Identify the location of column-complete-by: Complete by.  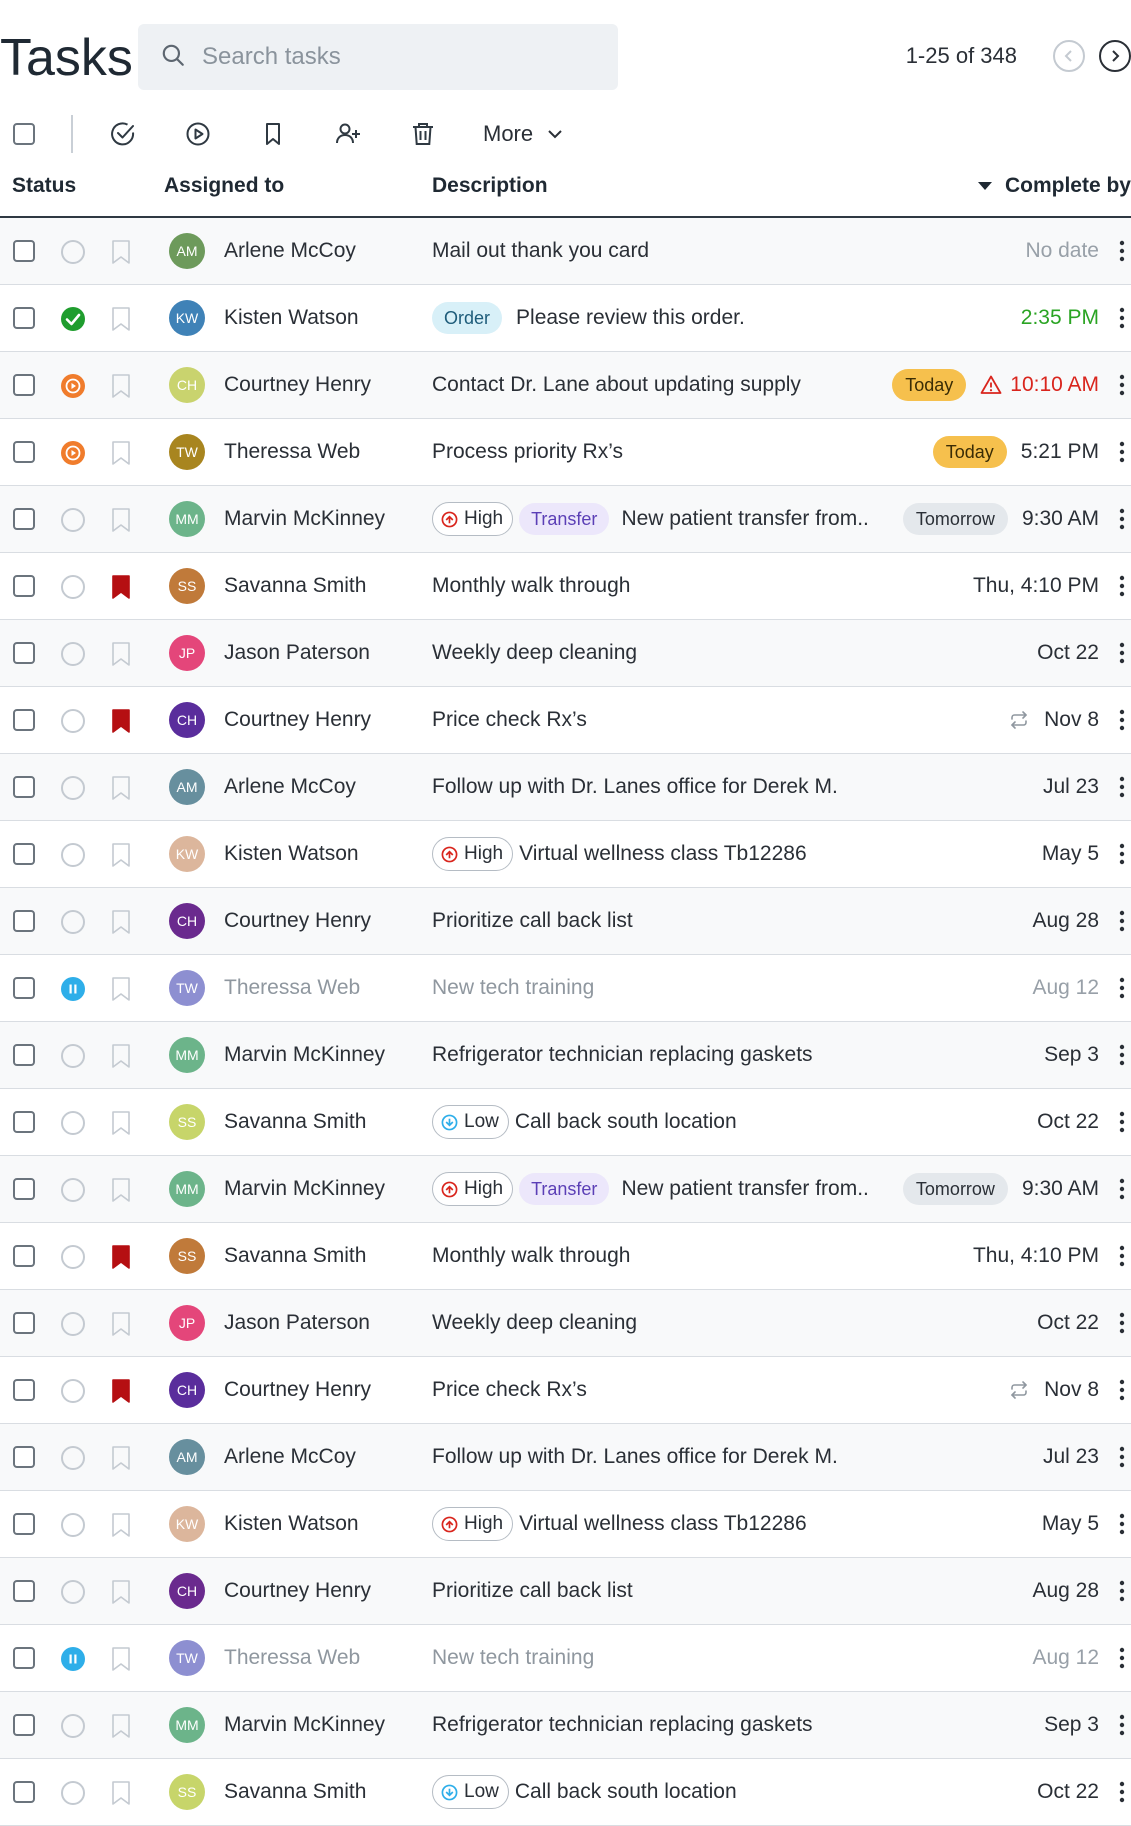
(1054, 186).